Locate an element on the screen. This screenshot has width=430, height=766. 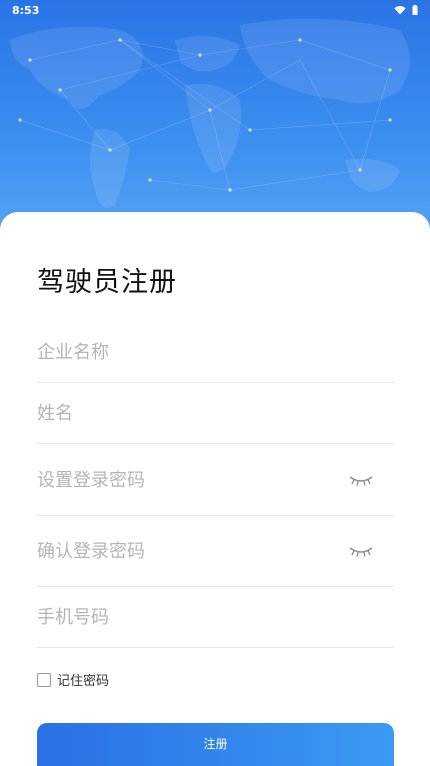
name-field-row is located at coordinates (215, 413).